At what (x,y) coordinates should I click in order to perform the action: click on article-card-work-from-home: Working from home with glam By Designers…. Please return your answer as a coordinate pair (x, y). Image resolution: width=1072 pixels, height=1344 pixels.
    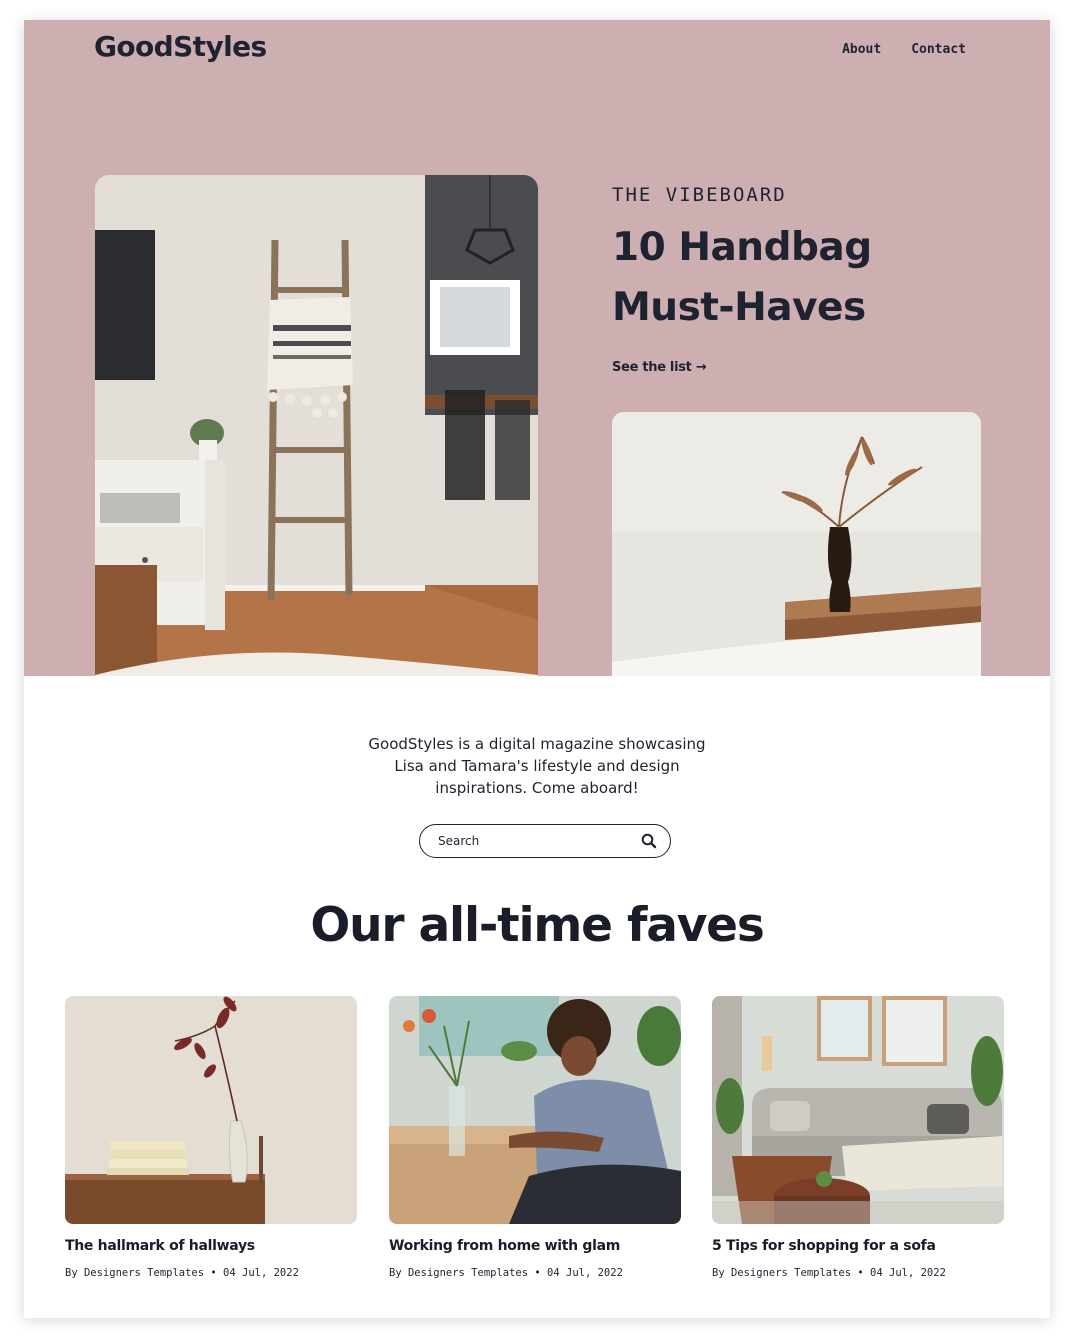
    Looking at the image, I should click on (535, 1137).